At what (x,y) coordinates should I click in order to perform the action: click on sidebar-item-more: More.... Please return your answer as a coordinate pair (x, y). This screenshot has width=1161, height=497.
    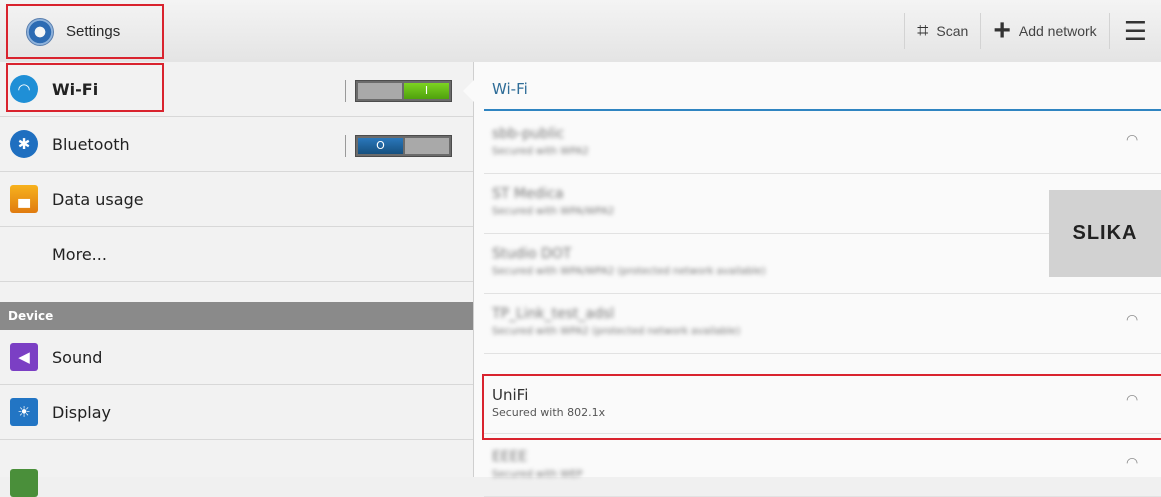
    Looking at the image, I should click on (236, 254).